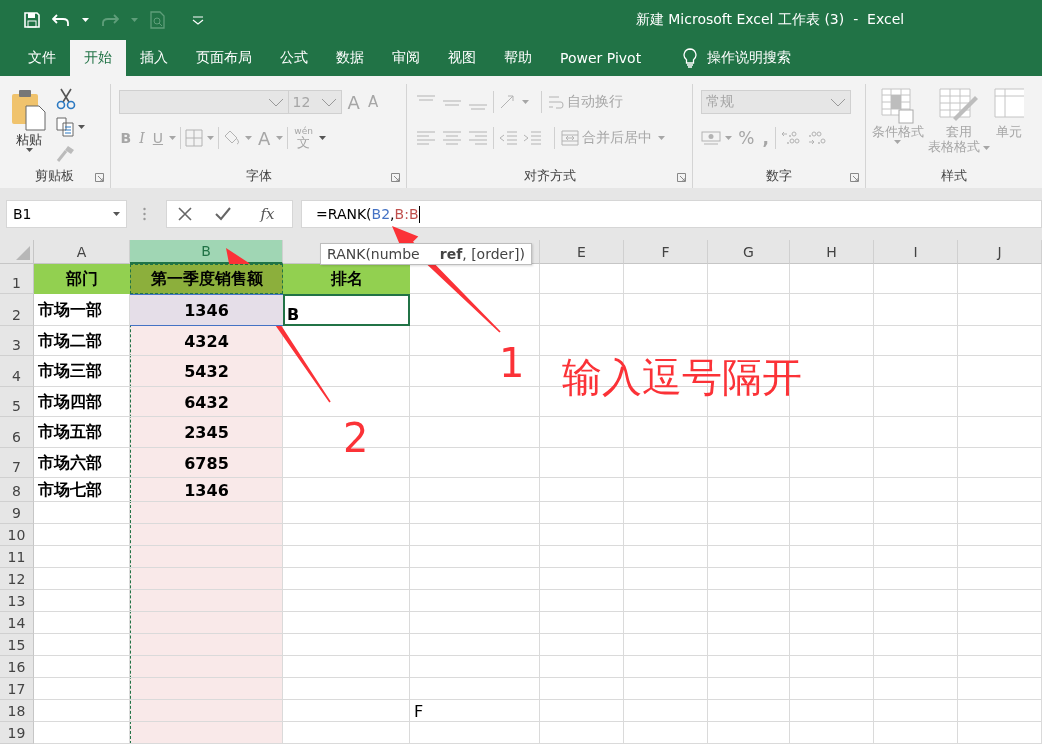 The image size is (1042, 750). Describe the element at coordinates (682, 377) in the screenshot. I see `annotation-text: 输入逗号隔开` at that location.